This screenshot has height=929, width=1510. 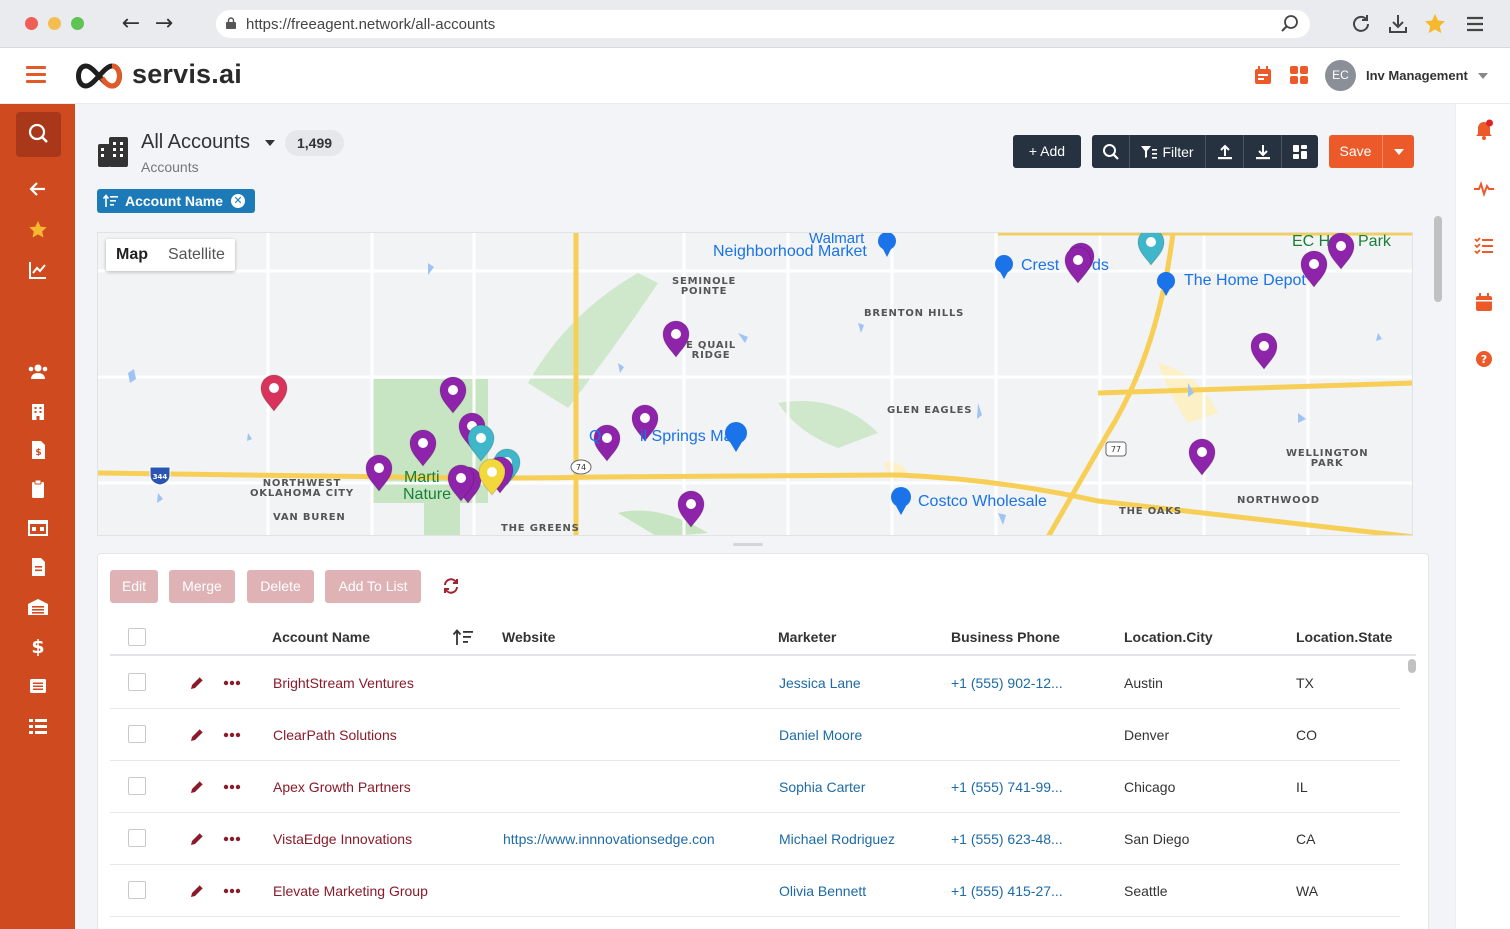 I want to click on forward-arrow-icon: →, so click(x=164, y=24).